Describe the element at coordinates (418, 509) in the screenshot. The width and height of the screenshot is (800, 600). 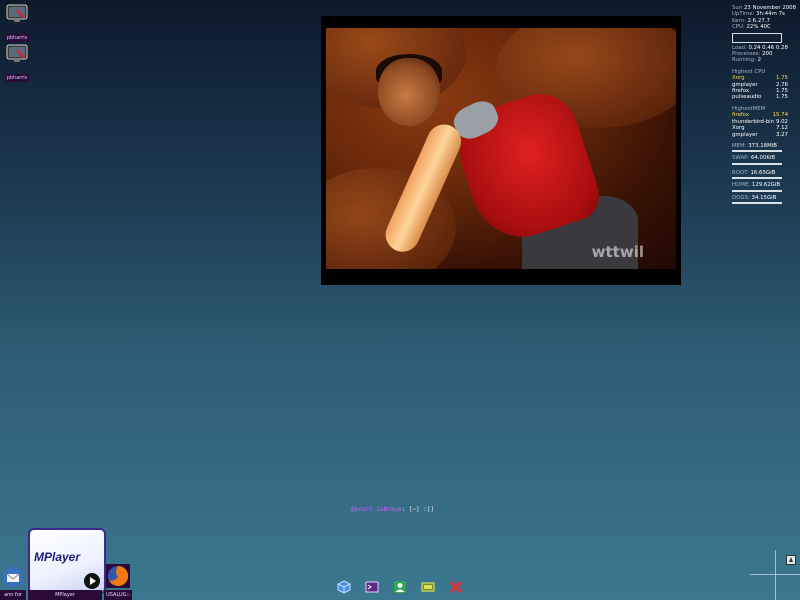
I see `prompt-path: : [~] :[]` at that location.